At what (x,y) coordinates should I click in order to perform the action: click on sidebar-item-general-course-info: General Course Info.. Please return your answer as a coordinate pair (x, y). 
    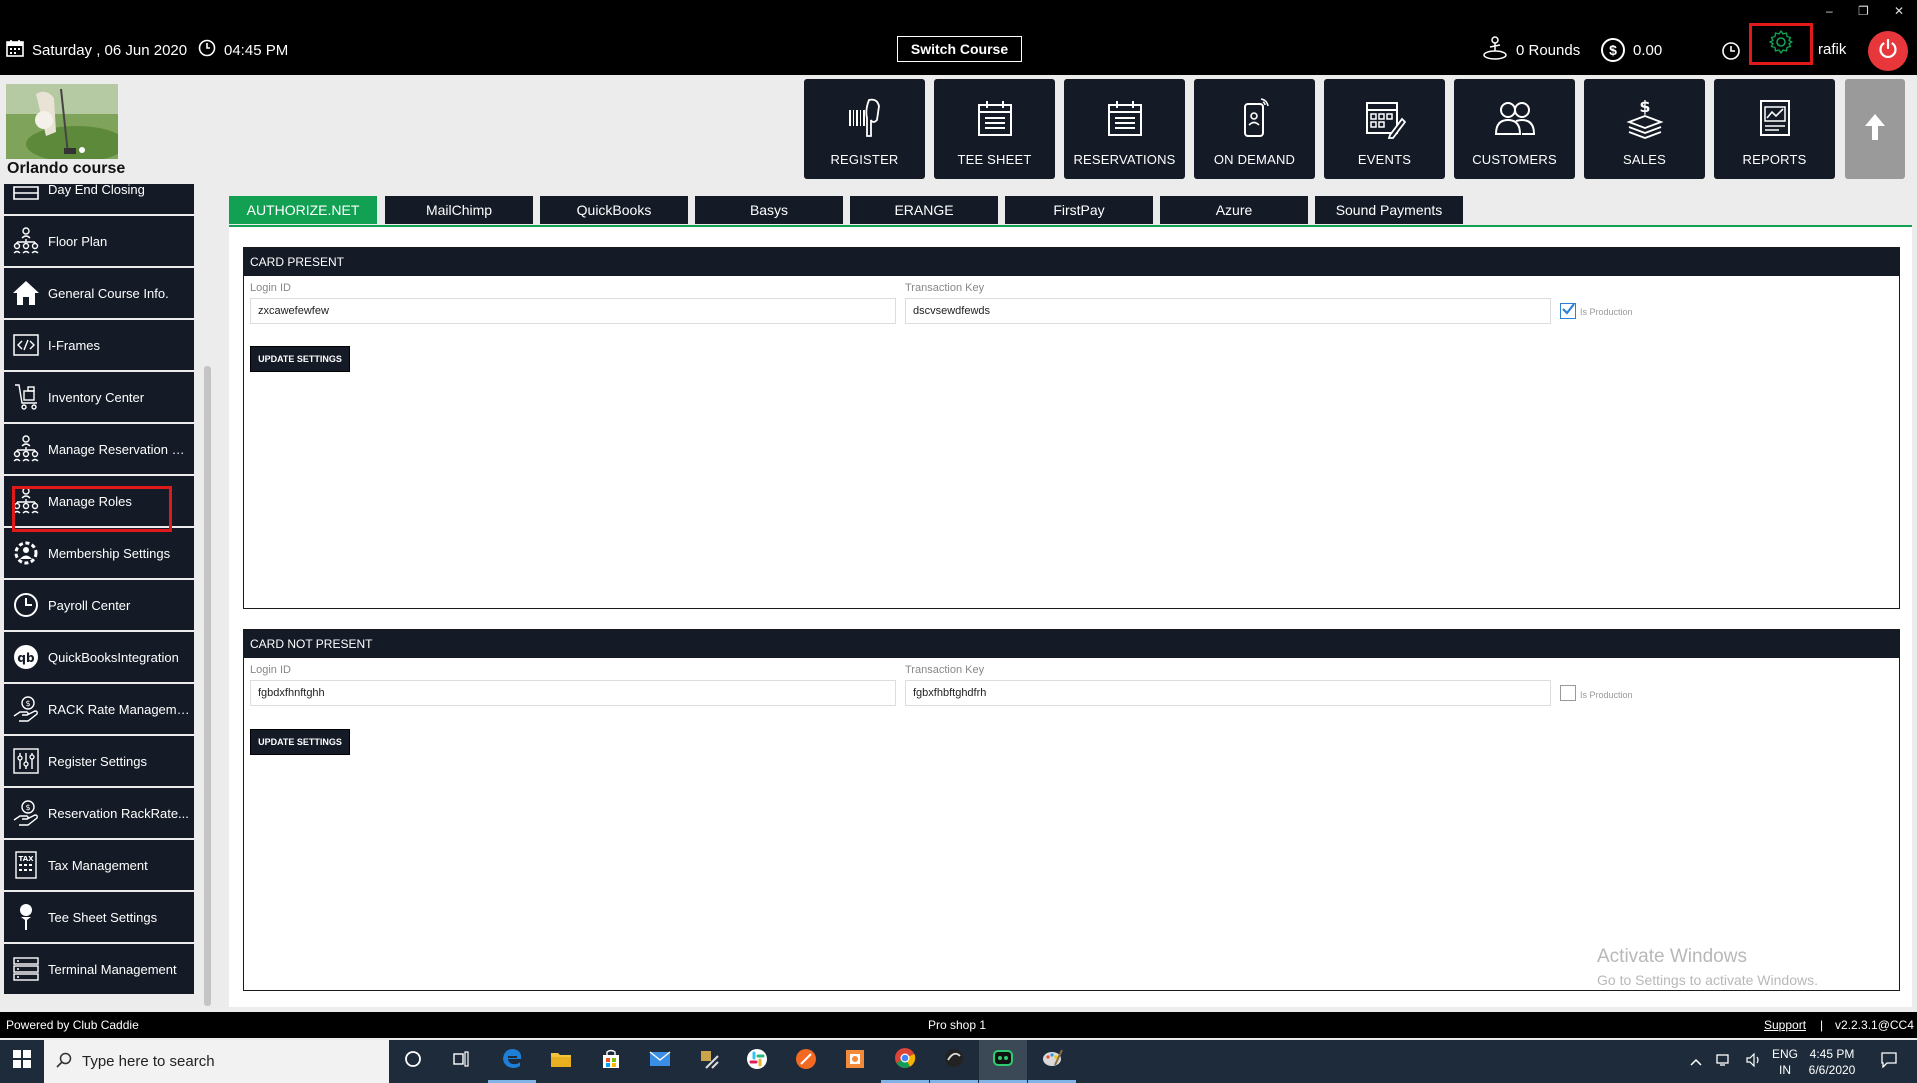
    Looking at the image, I should click on (99, 293).